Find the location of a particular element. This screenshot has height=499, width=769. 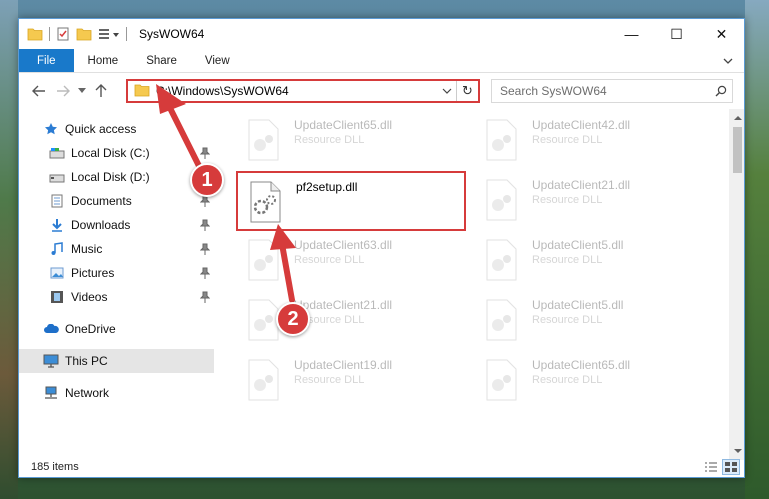

search-box: Search SysWOW64 is located at coordinates (612, 91).